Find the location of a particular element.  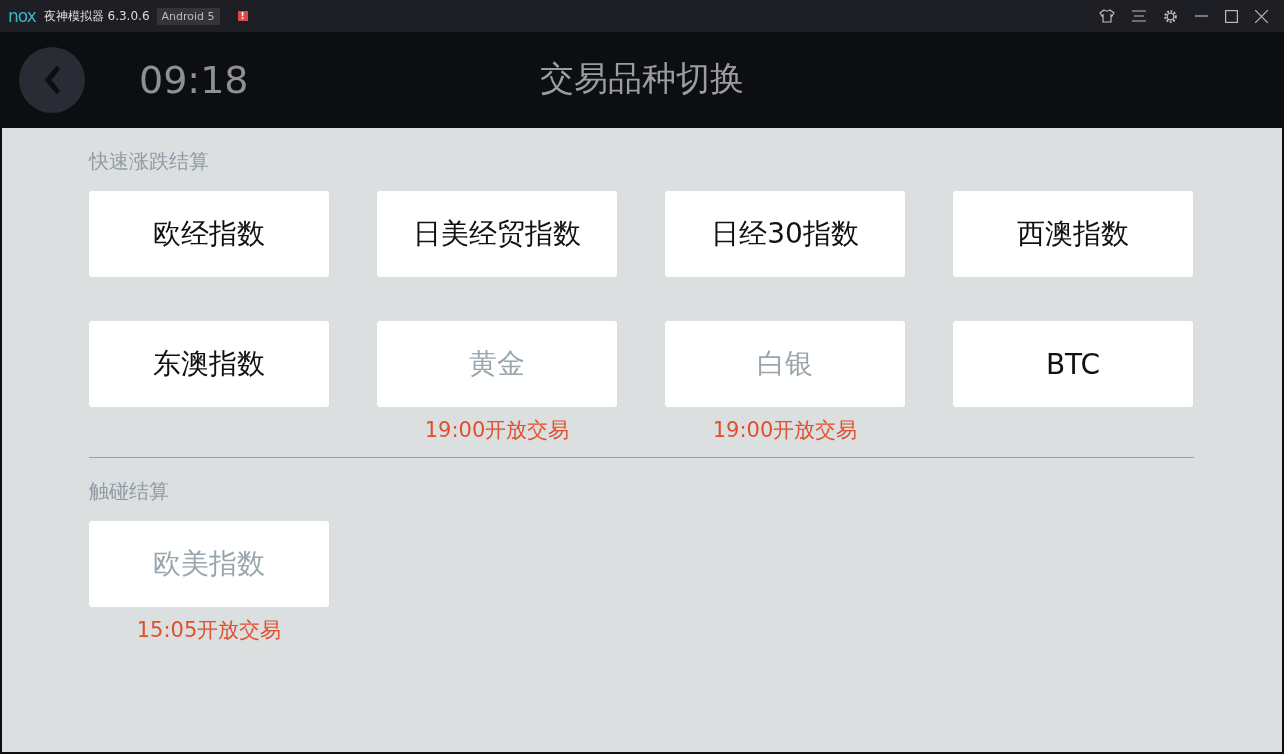

maximize-icon is located at coordinates (1231, 16).